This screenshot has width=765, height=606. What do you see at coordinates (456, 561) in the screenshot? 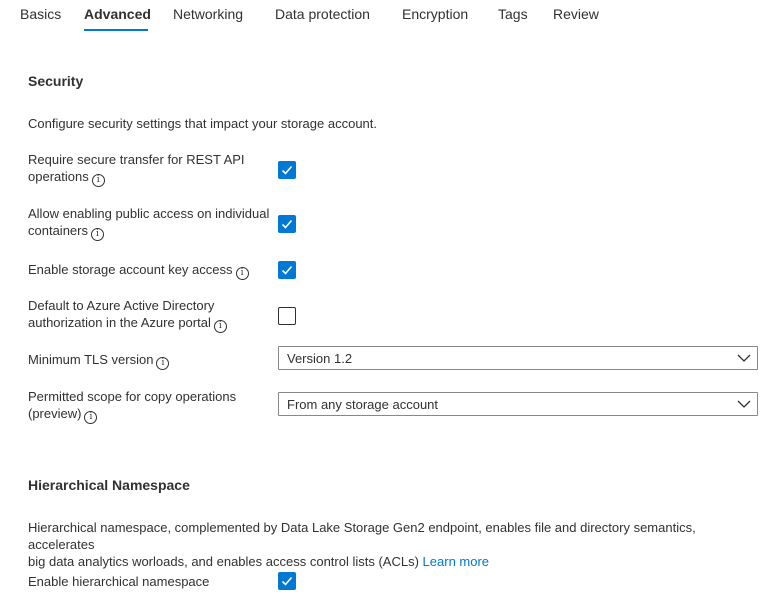
I see `learn-more-link: Learn more` at bounding box center [456, 561].